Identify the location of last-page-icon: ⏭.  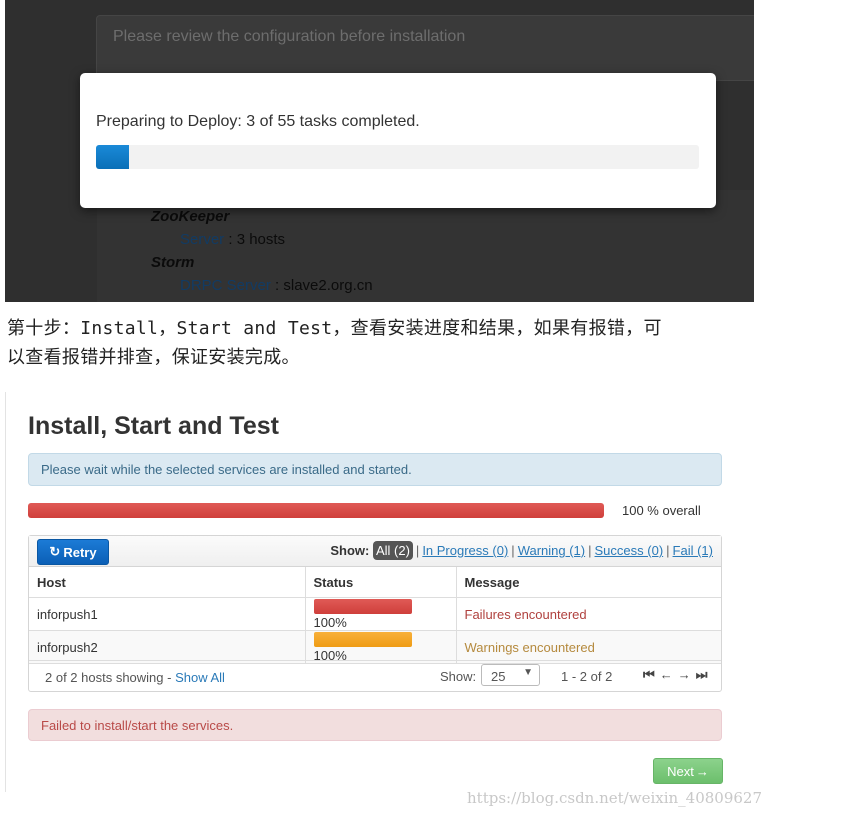
(704, 674).